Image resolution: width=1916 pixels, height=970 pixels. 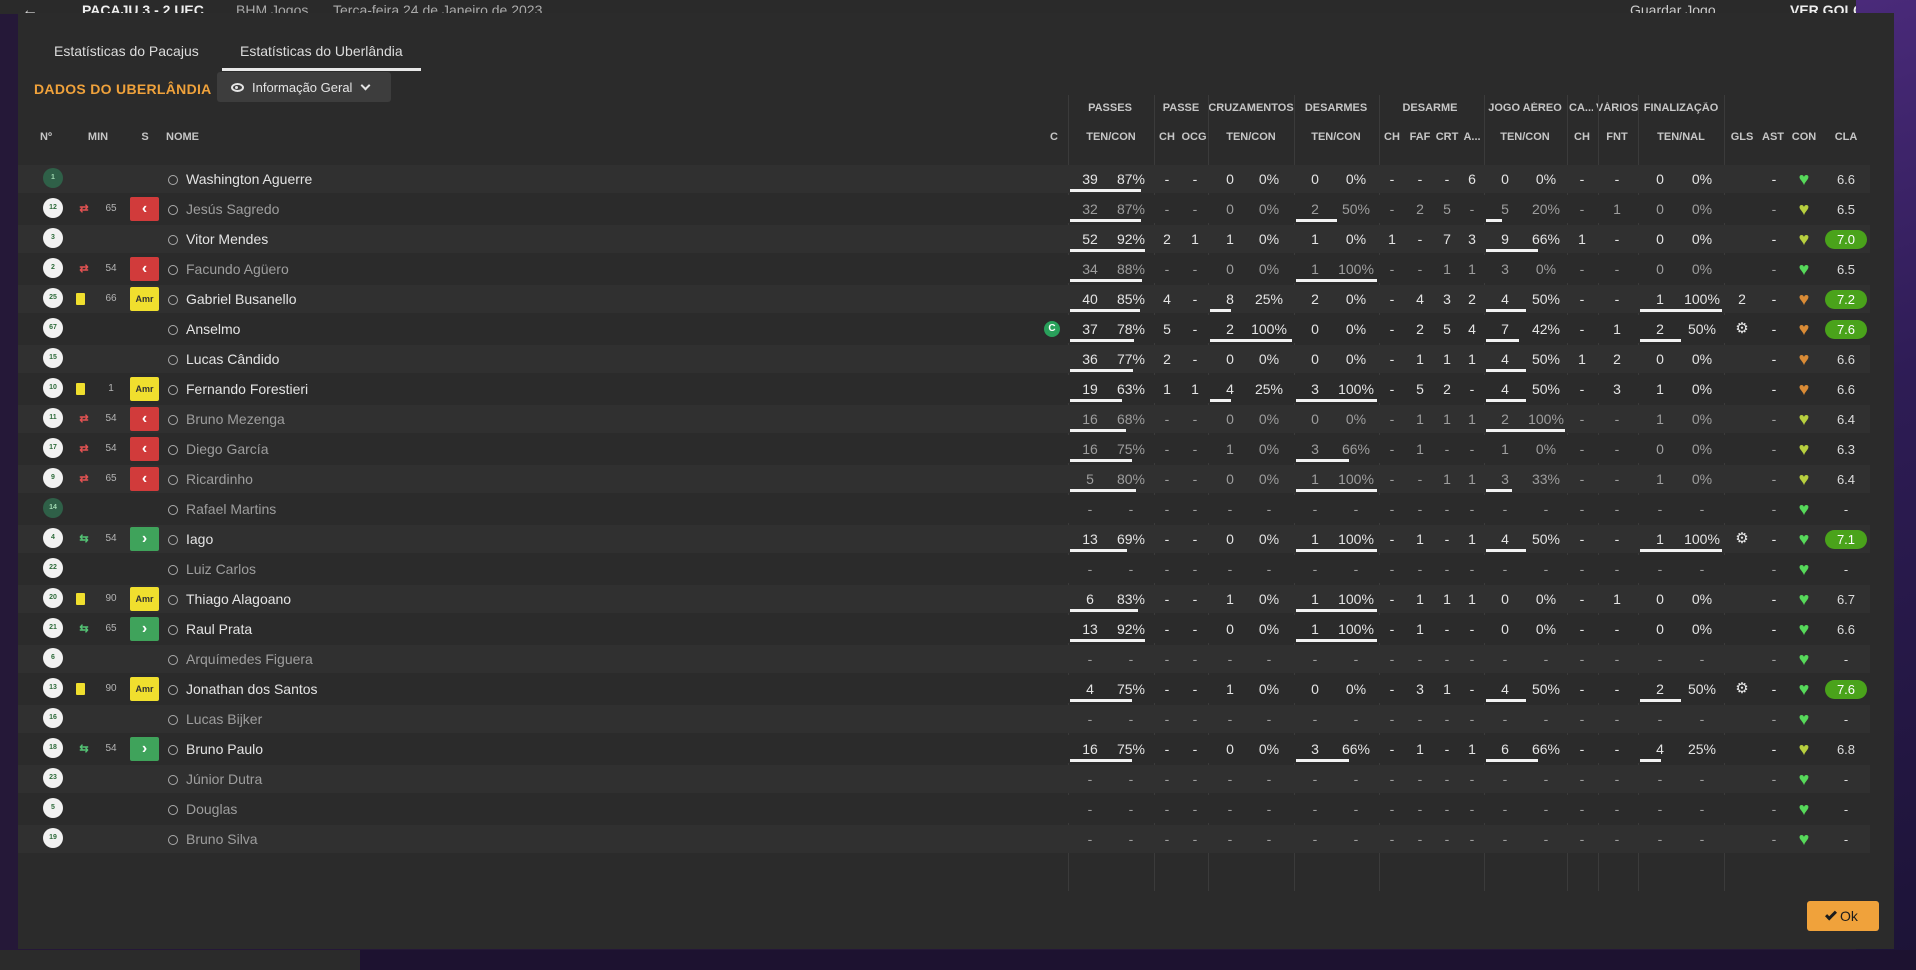 What do you see at coordinates (448, 299) in the screenshot?
I see `player-name: Gabriel Busanello` at bounding box center [448, 299].